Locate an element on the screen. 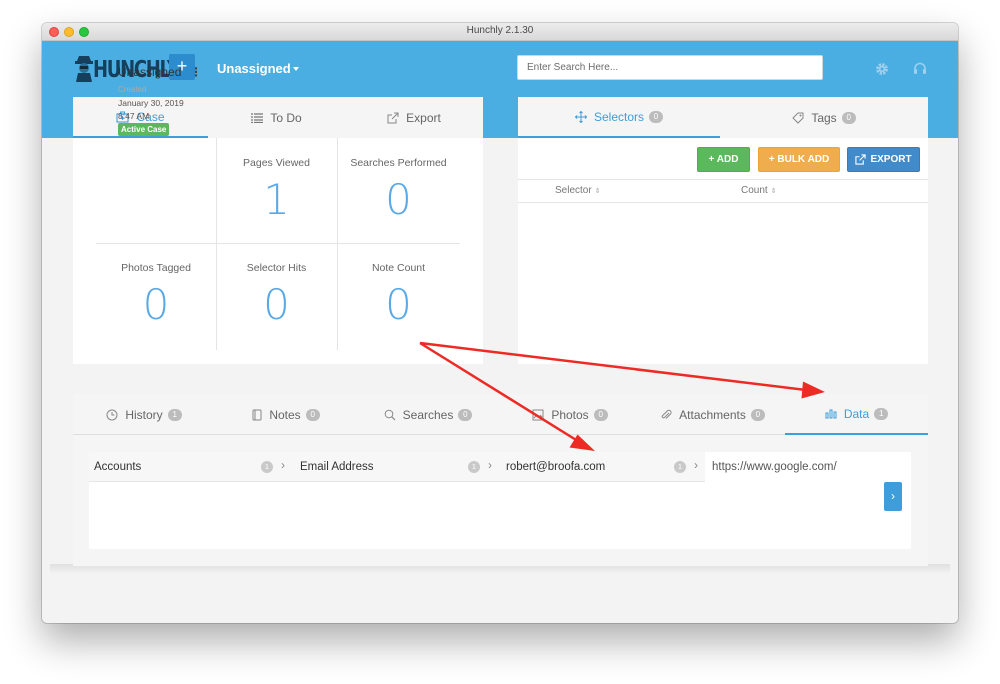  paperclip-icon is located at coordinates (666, 414).